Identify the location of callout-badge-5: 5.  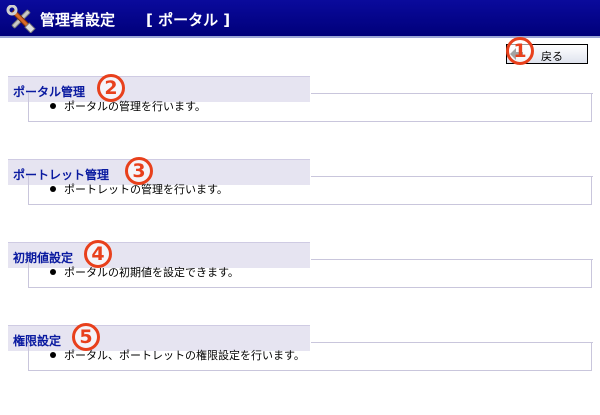
(86, 337).